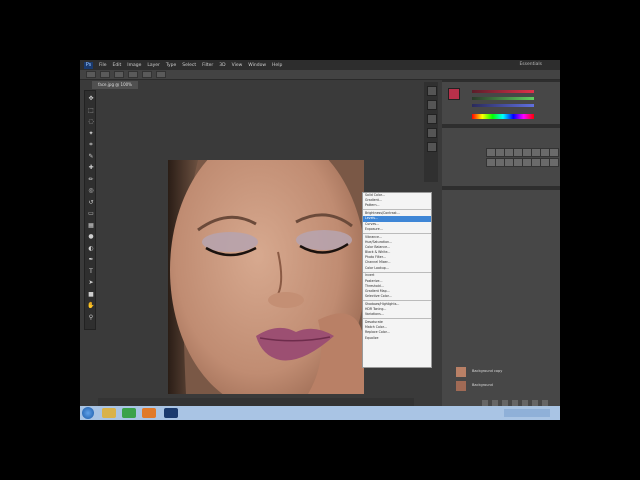  What do you see at coordinates (503, 91) in the screenshot?
I see `red-slider` at bounding box center [503, 91].